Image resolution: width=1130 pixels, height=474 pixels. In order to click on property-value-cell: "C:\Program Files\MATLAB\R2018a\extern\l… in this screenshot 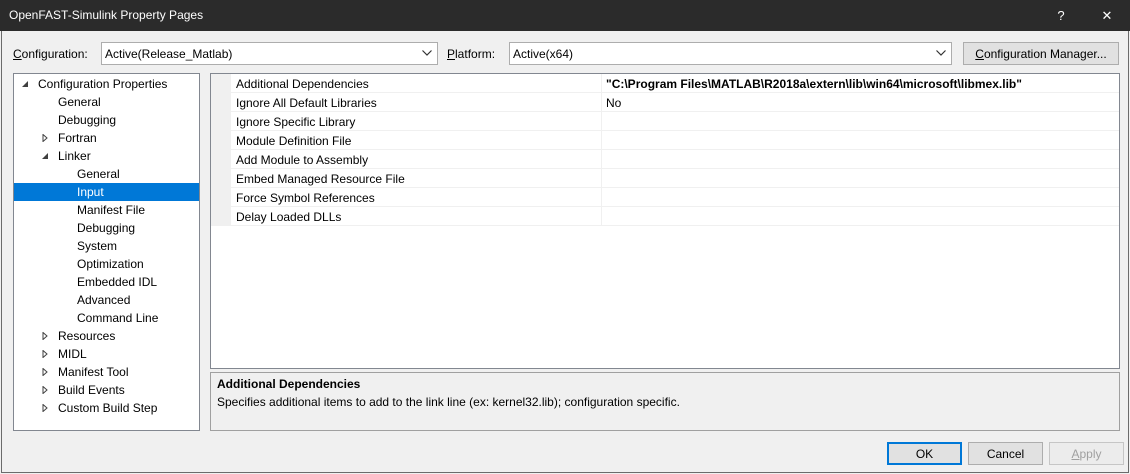, I will do `click(860, 83)`.